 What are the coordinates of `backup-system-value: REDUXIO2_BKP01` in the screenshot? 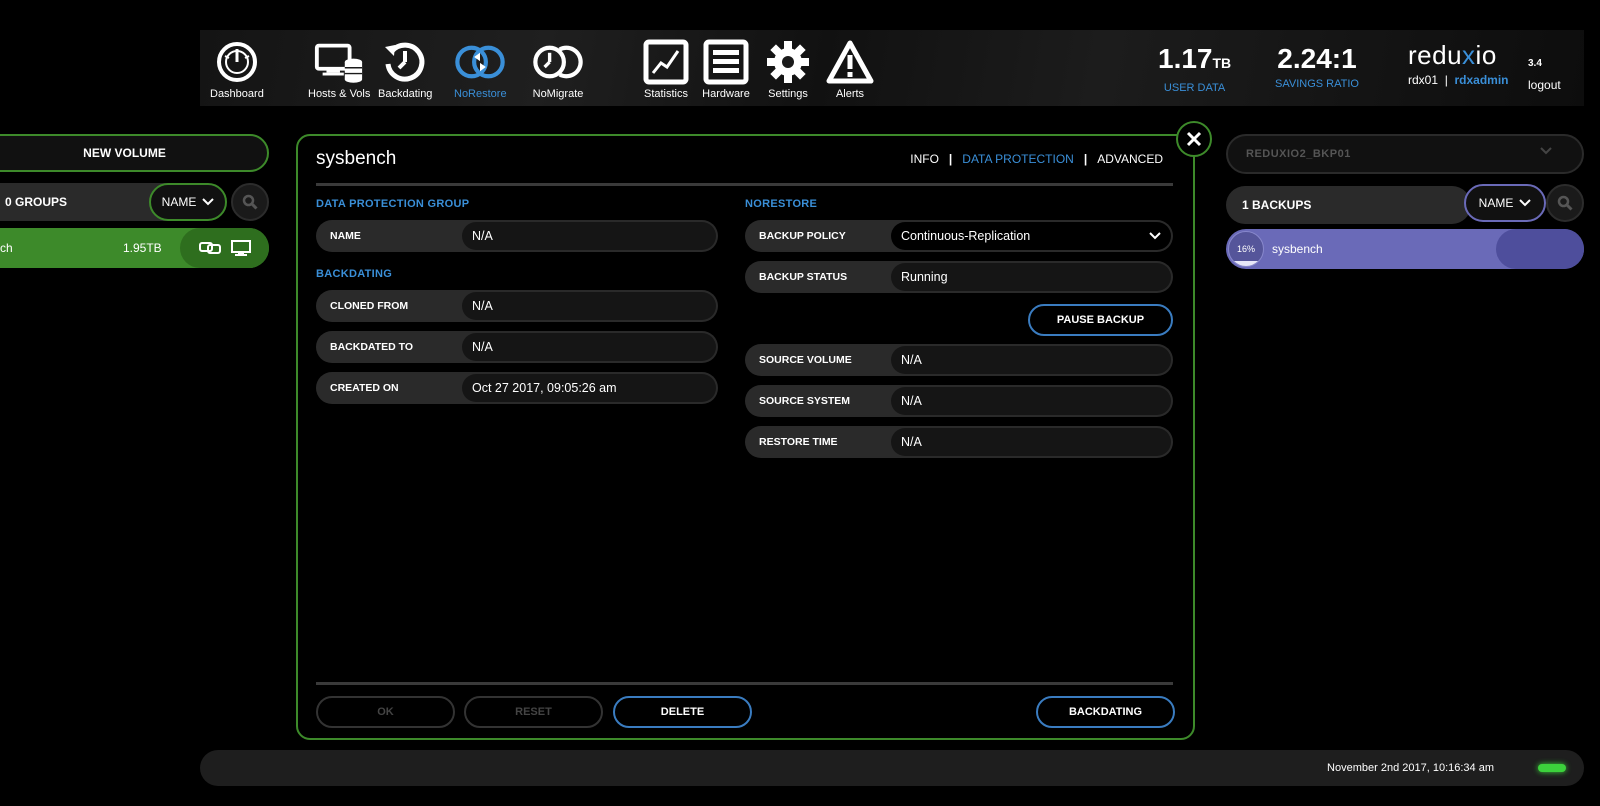 It's located at (1298, 154).